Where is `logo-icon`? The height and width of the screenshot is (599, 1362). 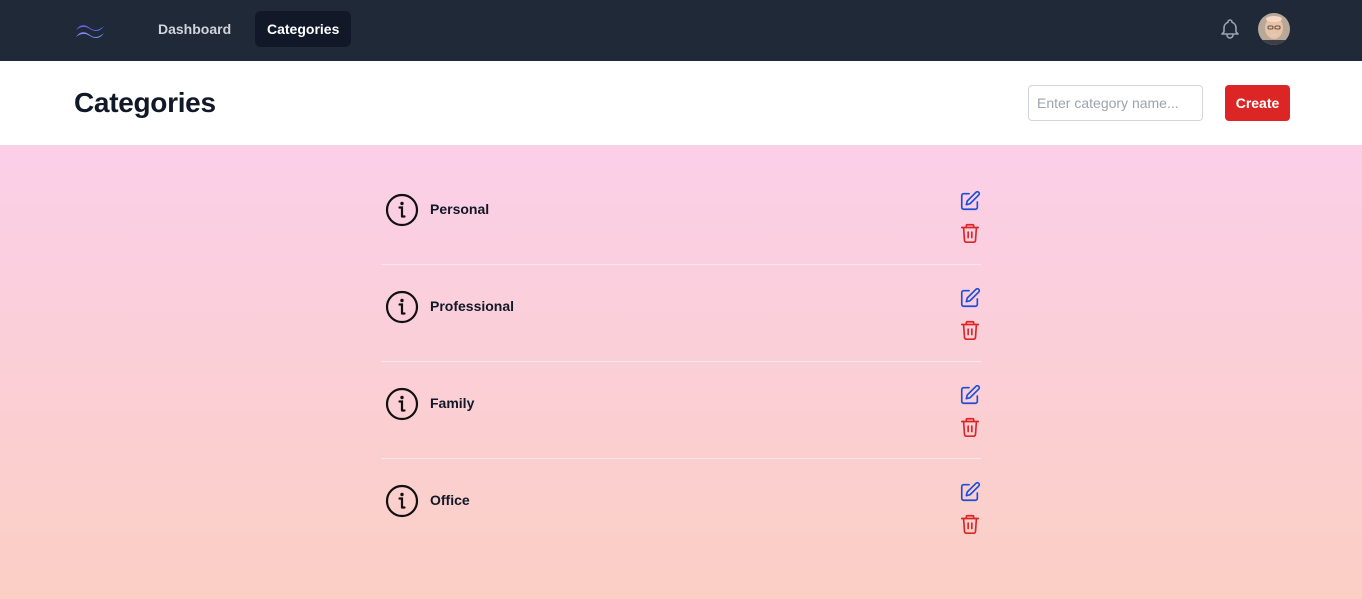 logo-icon is located at coordinates (90, 30).